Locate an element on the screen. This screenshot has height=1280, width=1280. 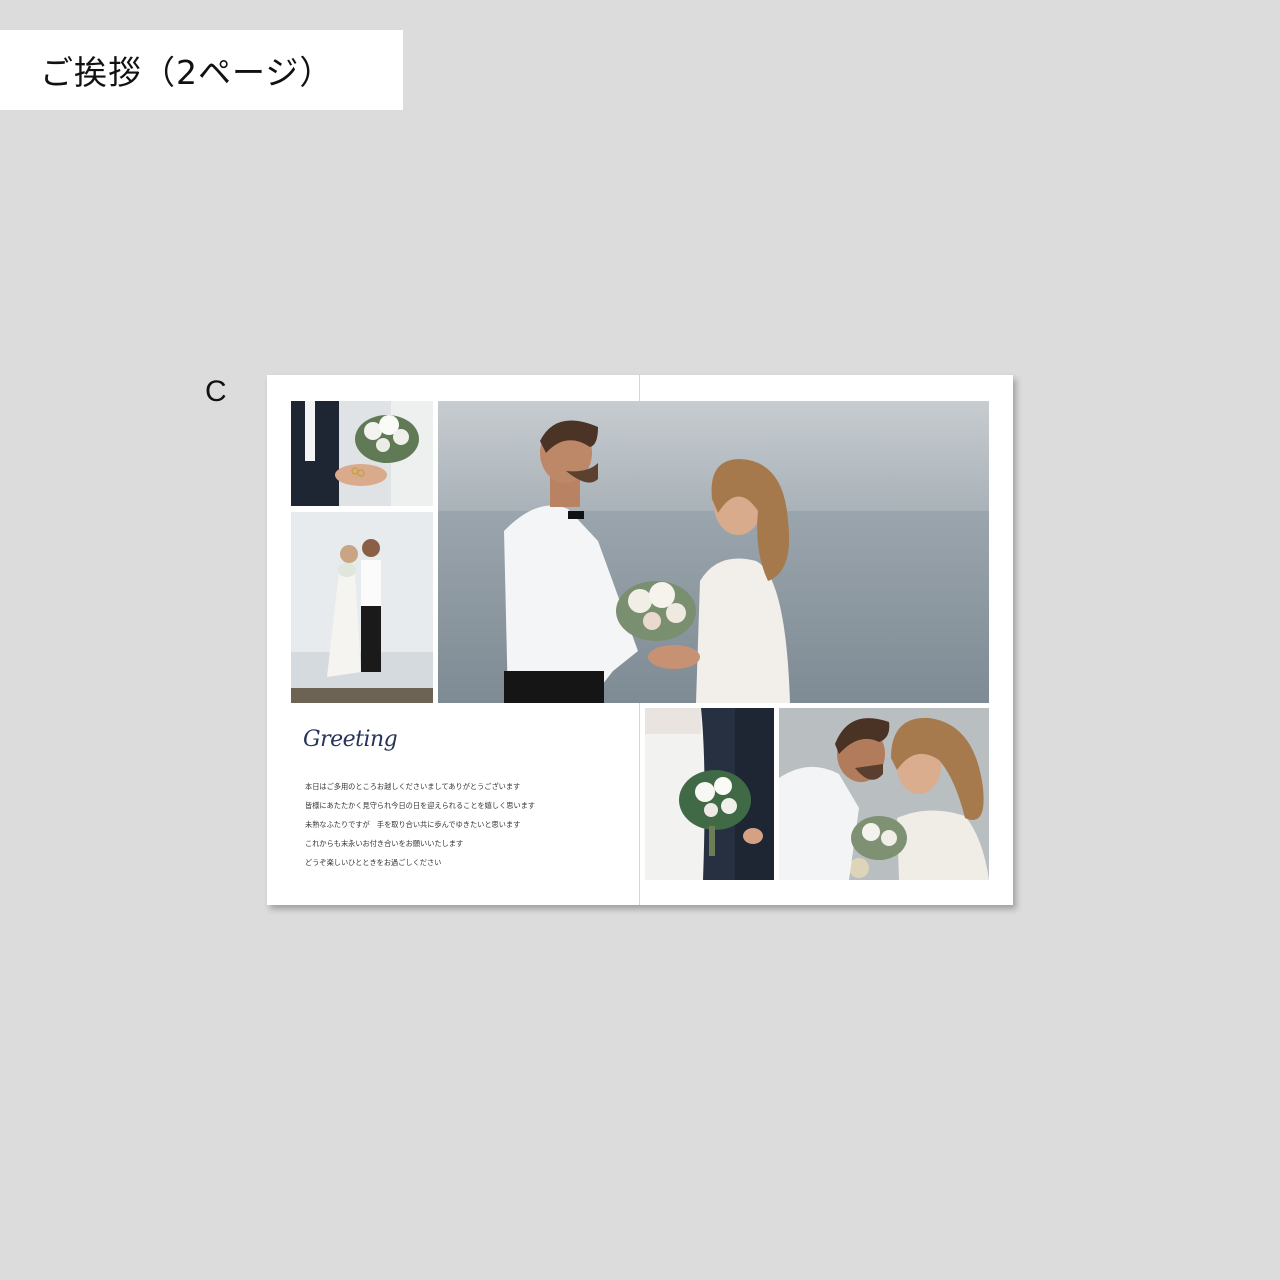
greeting-line-5: どうぞ楽しいひとときをお過ごしください is located at coordinates (373, 862).